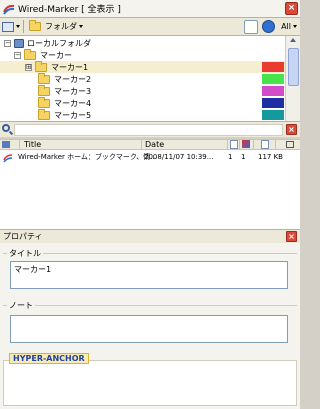 The height and width of the screenshot is (409, 320). Describe the element at coordinates (73, 91) in the screenshot. I see `tree-item-label: マーカー3` at that location.